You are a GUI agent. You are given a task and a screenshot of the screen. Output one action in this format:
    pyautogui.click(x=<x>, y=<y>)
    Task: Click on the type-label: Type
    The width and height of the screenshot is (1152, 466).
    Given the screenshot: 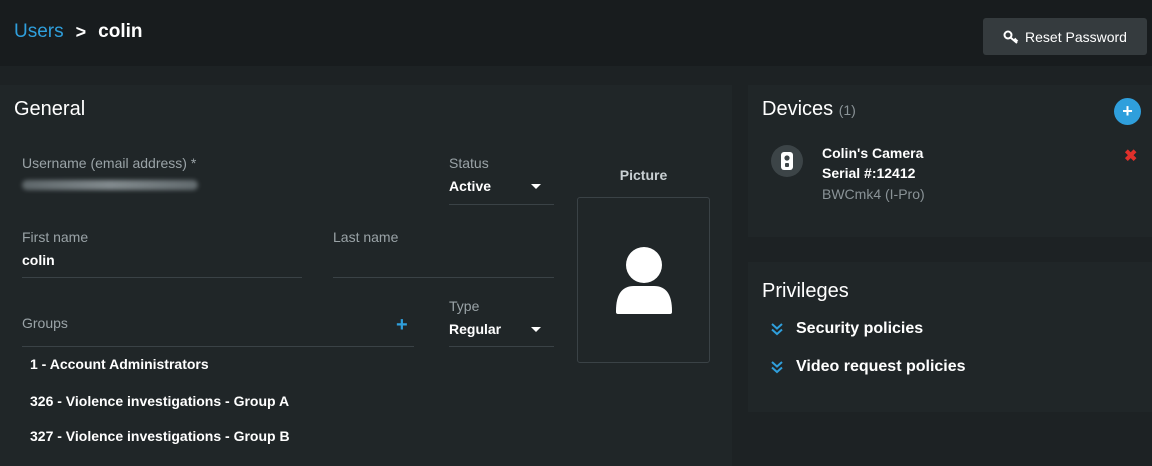 What is the action you would take?
    pyautogui.click(x=464, y=306)
    